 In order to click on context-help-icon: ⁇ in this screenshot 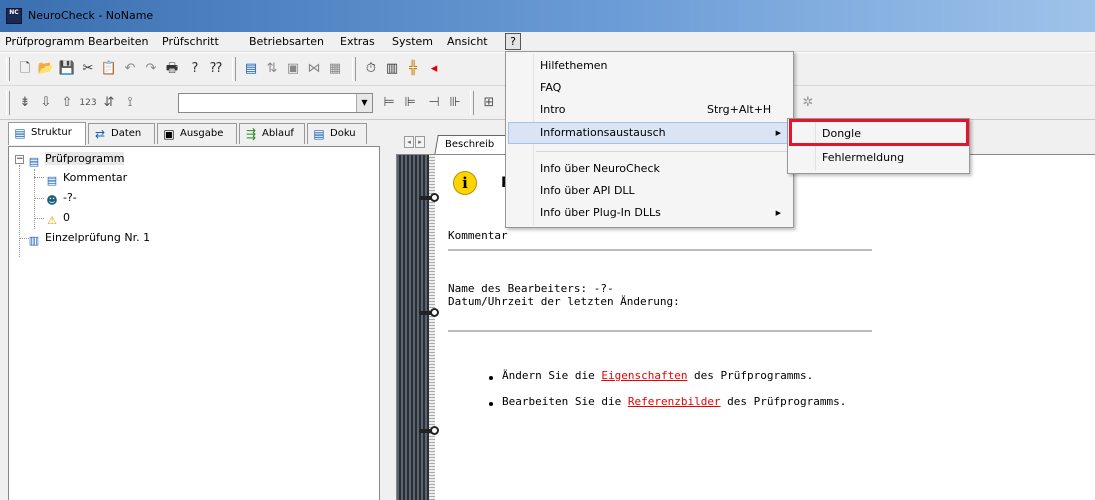, I will do `click(216, 69)`.